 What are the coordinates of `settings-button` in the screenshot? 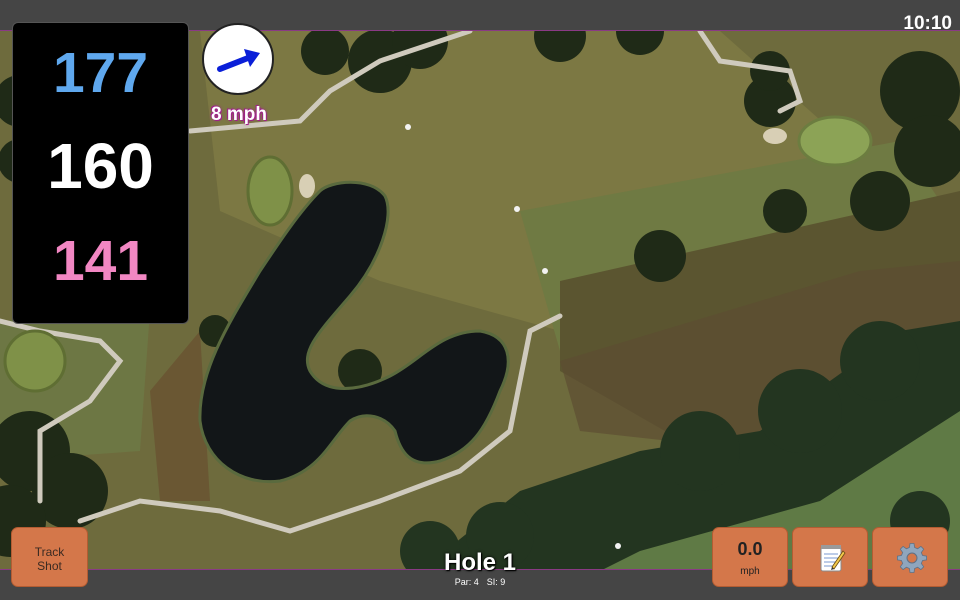 It's located at (910, 557).